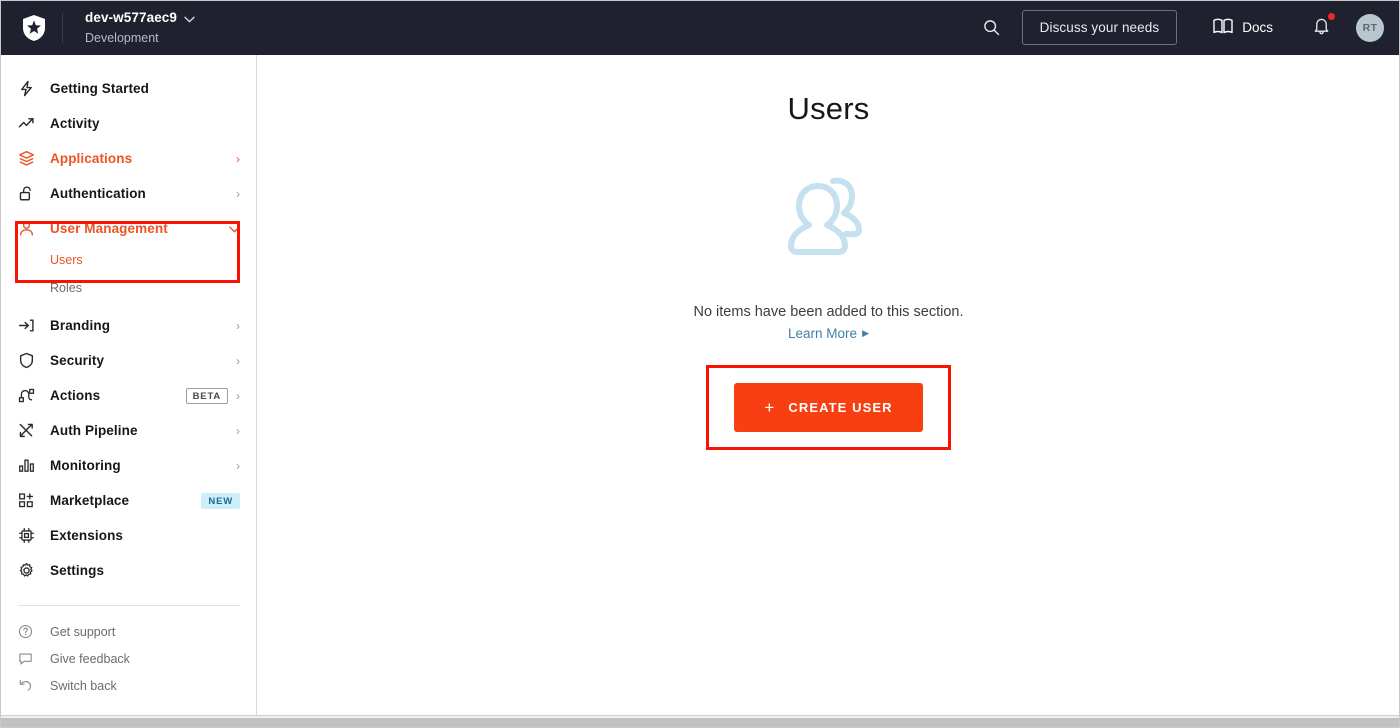 This screenshot has width=1400, height=728. What do you see at coordinates (128, 360) in the screenshot?
I see `sidebar-item-security: Security ›` at bounding box center [128, 360].